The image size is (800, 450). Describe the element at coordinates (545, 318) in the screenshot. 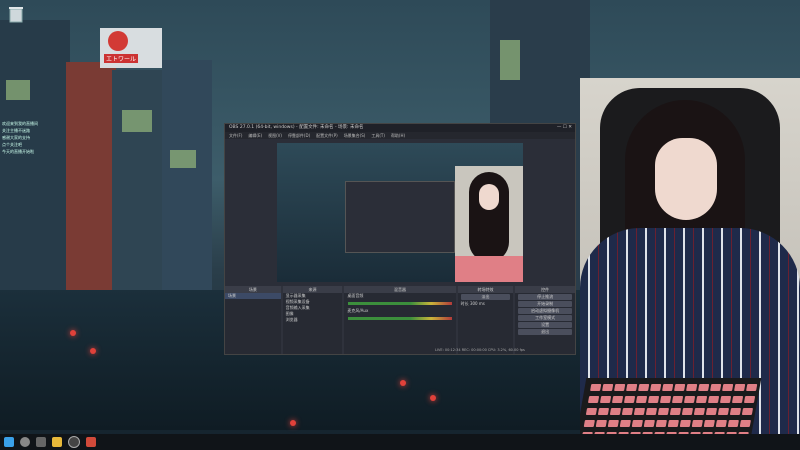

I see `studio-mode-button: 工作室模式` at that location.